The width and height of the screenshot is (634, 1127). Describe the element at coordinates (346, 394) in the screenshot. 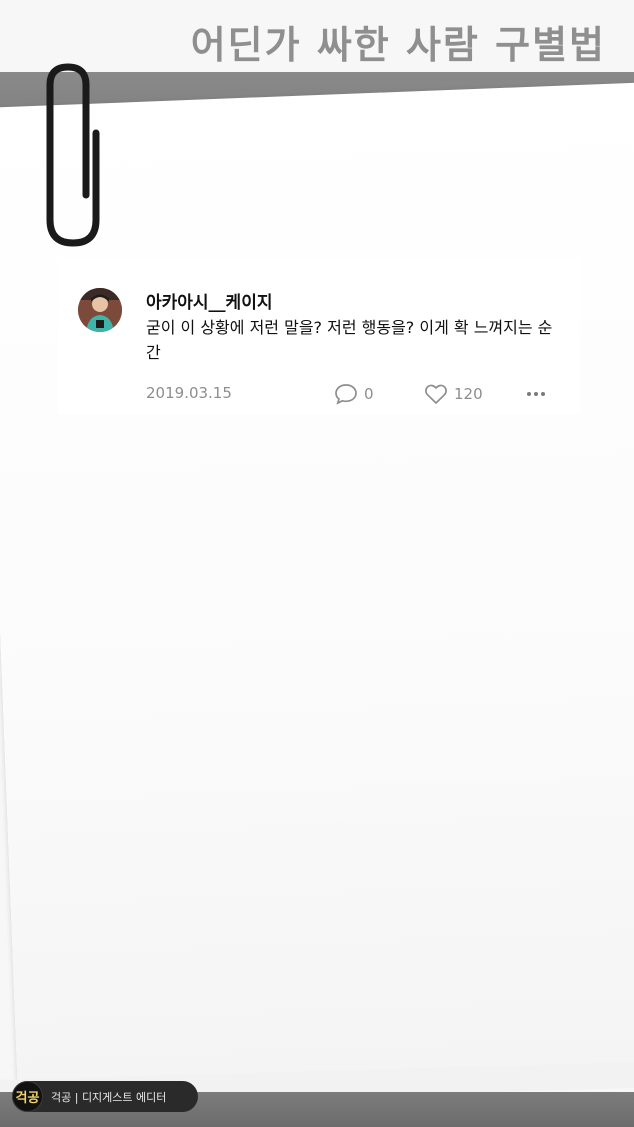

I see `speech-bubble-icon` at that location.